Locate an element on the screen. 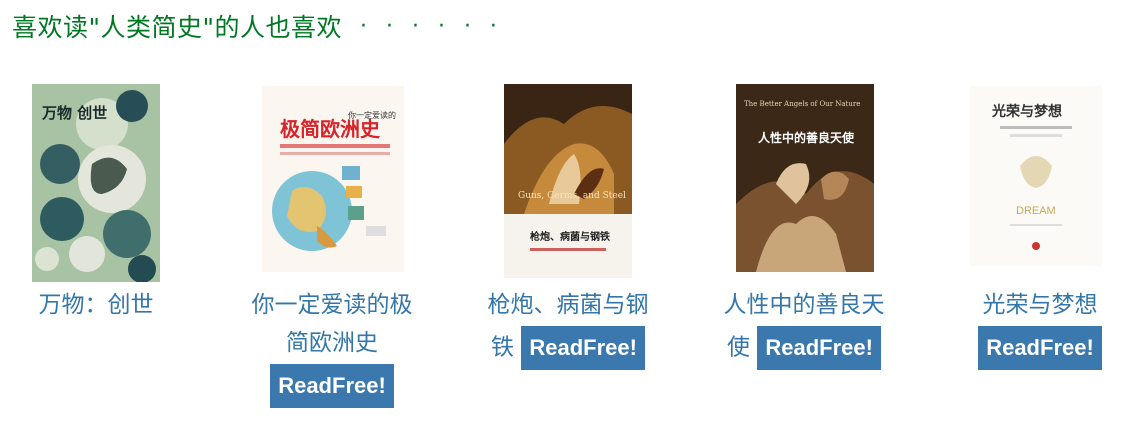 The image size is (1136, 428). book-title-2-line1: 你一定爱读的极 is located at coordinates (332, 305).